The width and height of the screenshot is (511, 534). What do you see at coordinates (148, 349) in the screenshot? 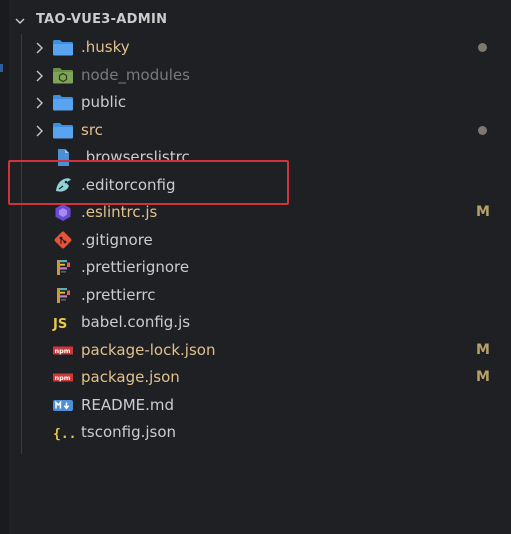
I see `item-label: package-lock.json` at bounding box center [148, 349].